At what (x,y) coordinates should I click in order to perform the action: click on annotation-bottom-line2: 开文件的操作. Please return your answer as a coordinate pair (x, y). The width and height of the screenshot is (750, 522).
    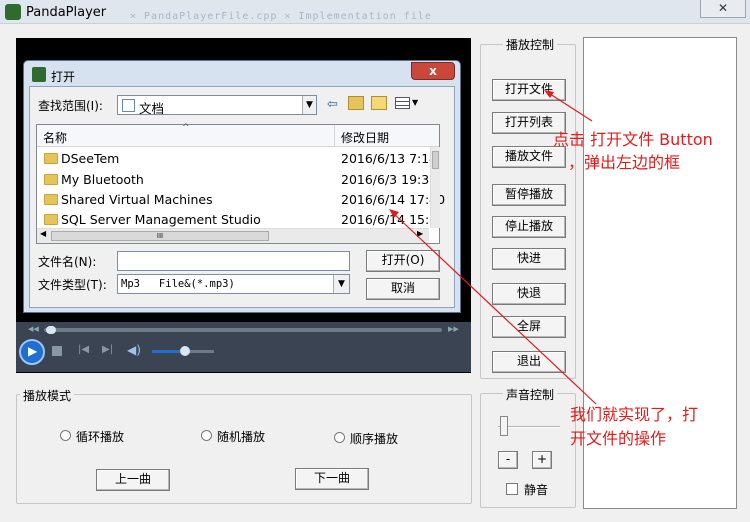
    Looking at the image, I should click on (618, 438).